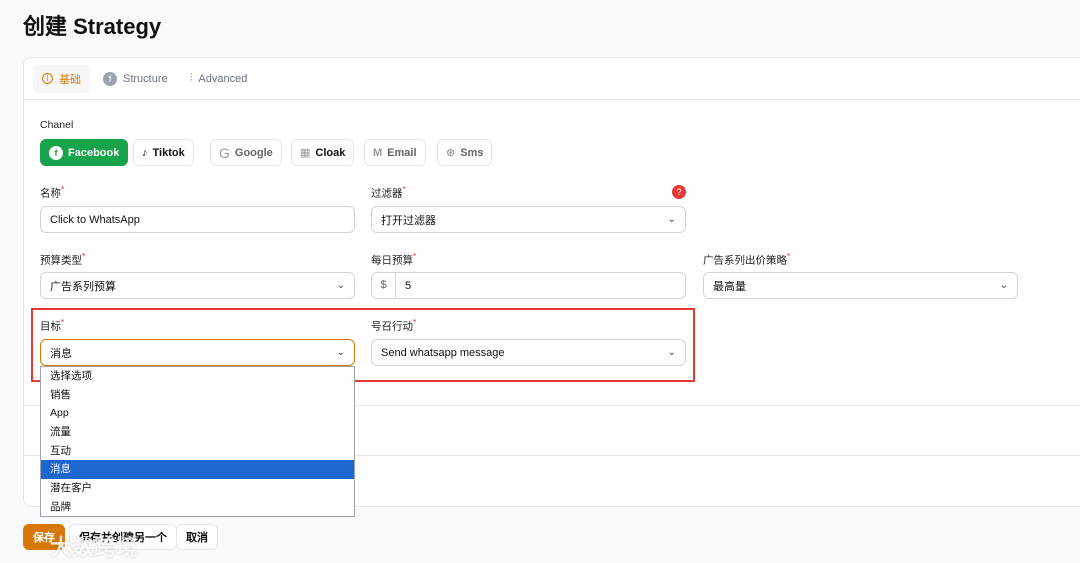 This screenshot has height=563, width=1080. What do you see at coordinates (70, 79) in the screenshot?
I see `tab-label: 基础` at bounding box center [70, 79].